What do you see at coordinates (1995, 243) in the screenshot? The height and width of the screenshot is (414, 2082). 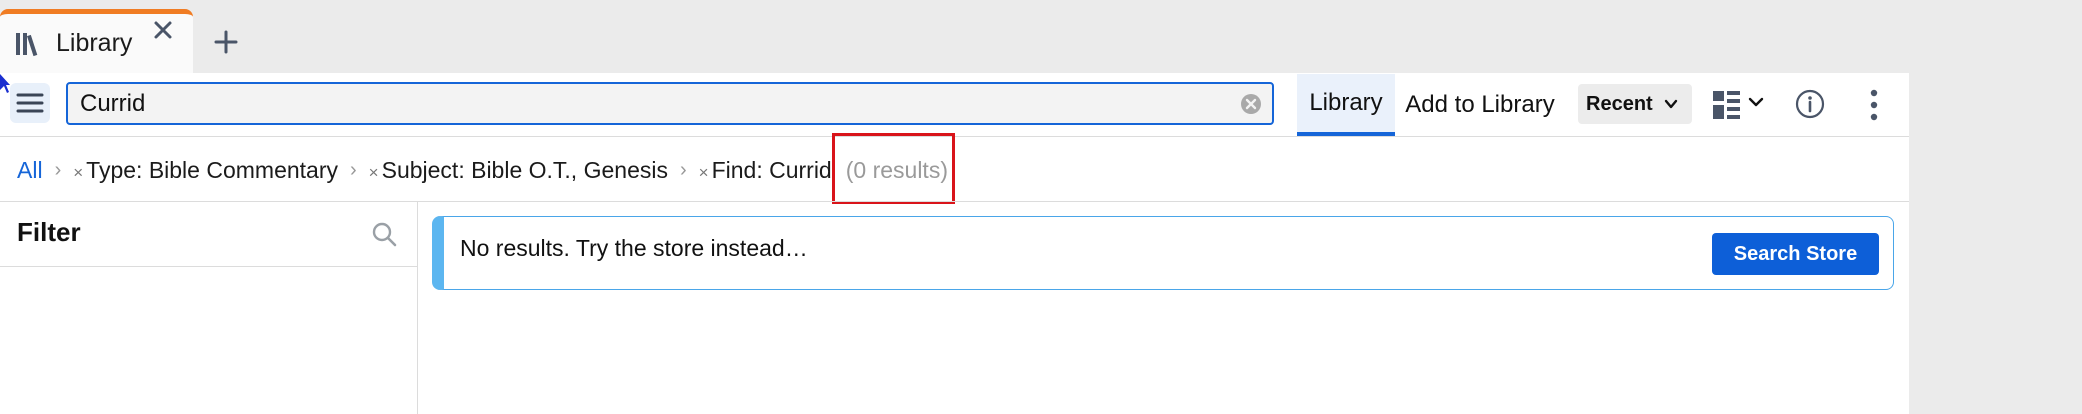 I see `right-gutter` at bounding box center [1995, 243].